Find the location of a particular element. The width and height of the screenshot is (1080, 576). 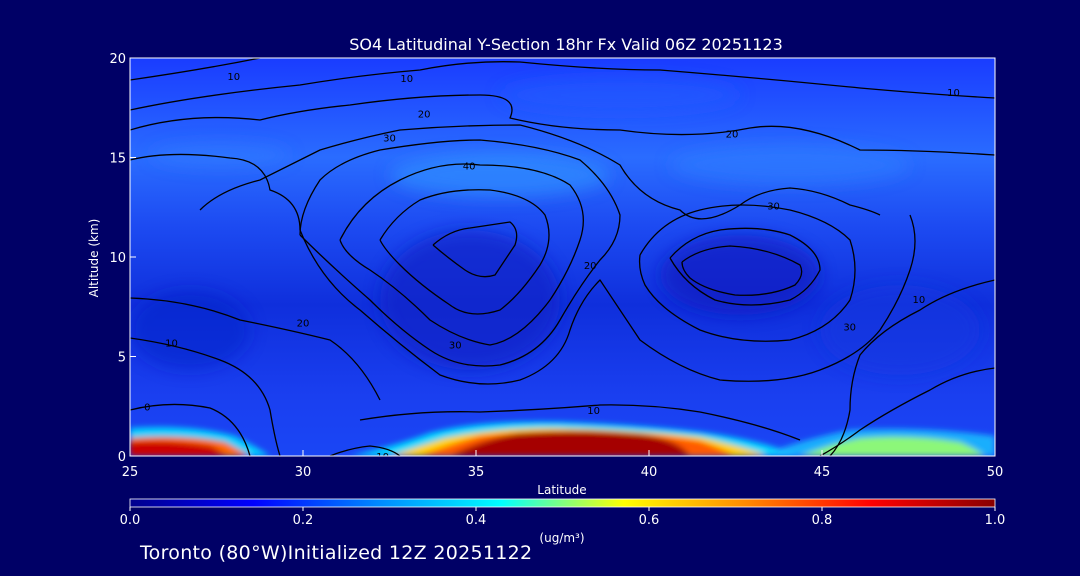

y-tick-label: 5 is located at coordinates (122, 358).